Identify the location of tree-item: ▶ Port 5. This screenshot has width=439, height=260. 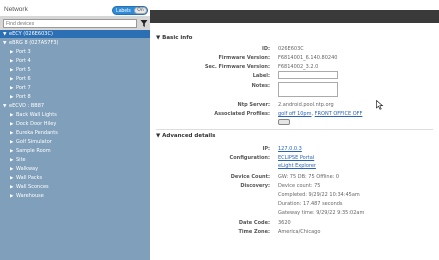
(20, 70).